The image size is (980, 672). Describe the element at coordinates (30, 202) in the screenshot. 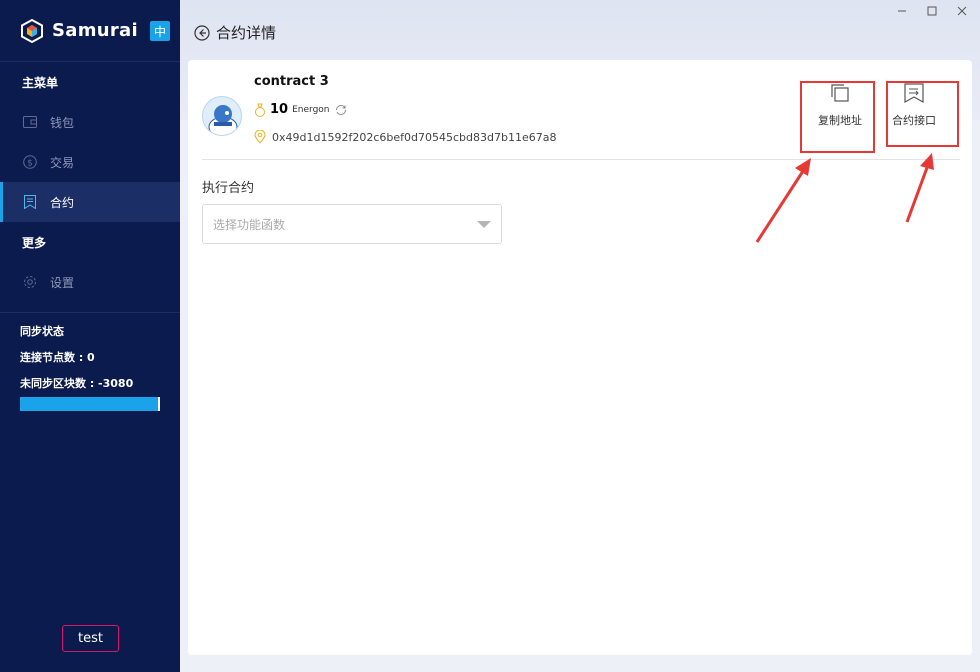

I see `contract-icon` at that location.